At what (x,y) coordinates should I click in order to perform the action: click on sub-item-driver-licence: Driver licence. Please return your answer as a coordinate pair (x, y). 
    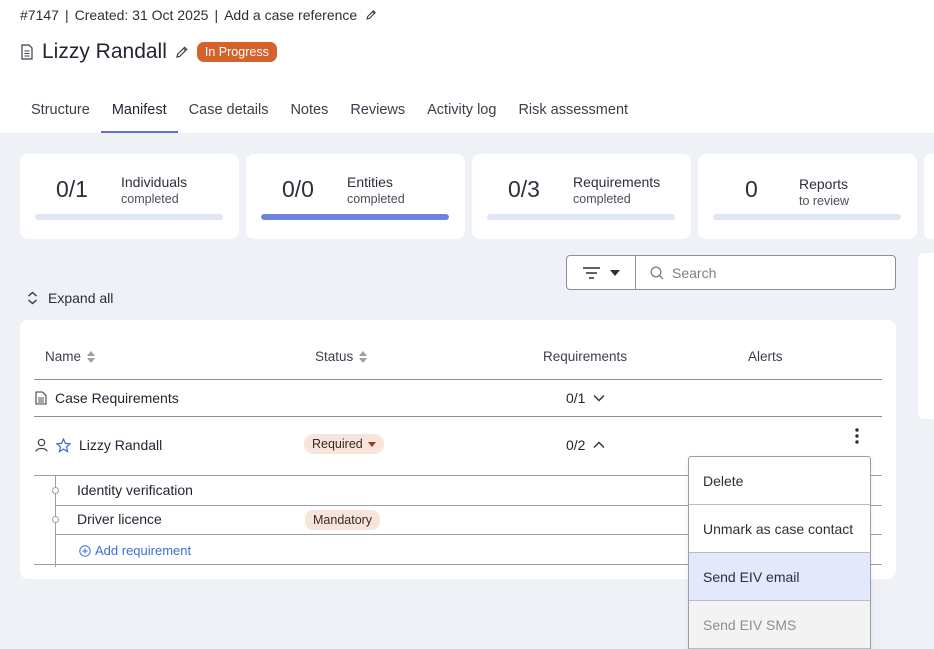
    Looking at the image, I should click on (119, 519).